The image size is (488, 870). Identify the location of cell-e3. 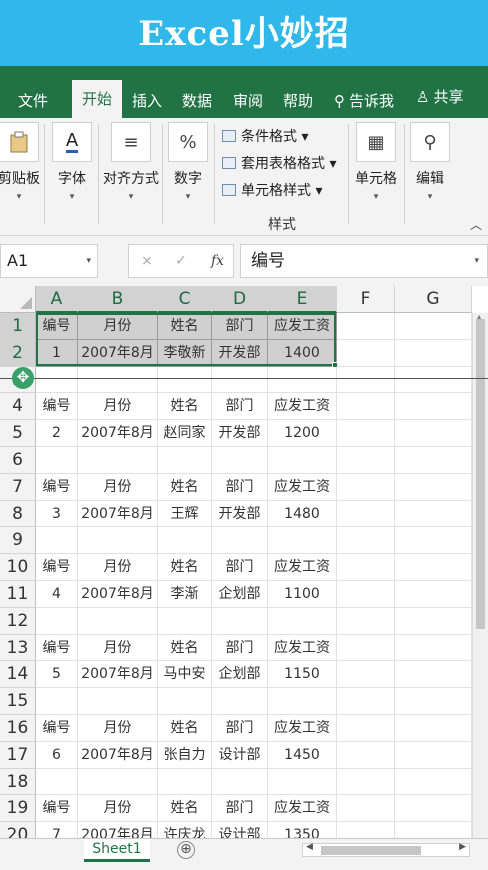
(302, 380).